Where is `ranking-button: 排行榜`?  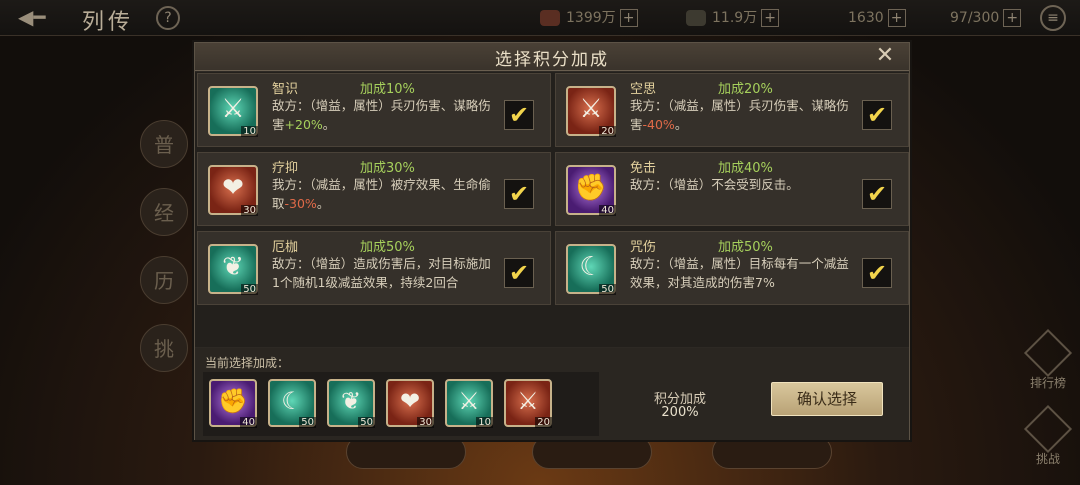 ranking-button: 排行榜 is located at coordinates (1048, 362).